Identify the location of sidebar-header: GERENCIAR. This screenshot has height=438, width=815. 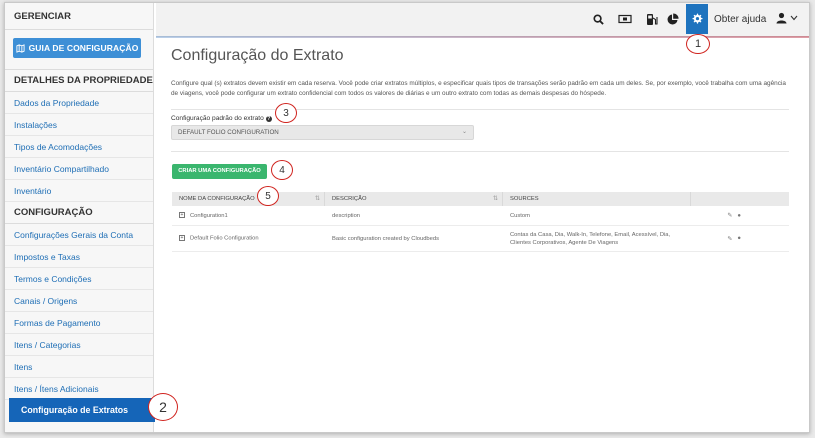
(79, 16).